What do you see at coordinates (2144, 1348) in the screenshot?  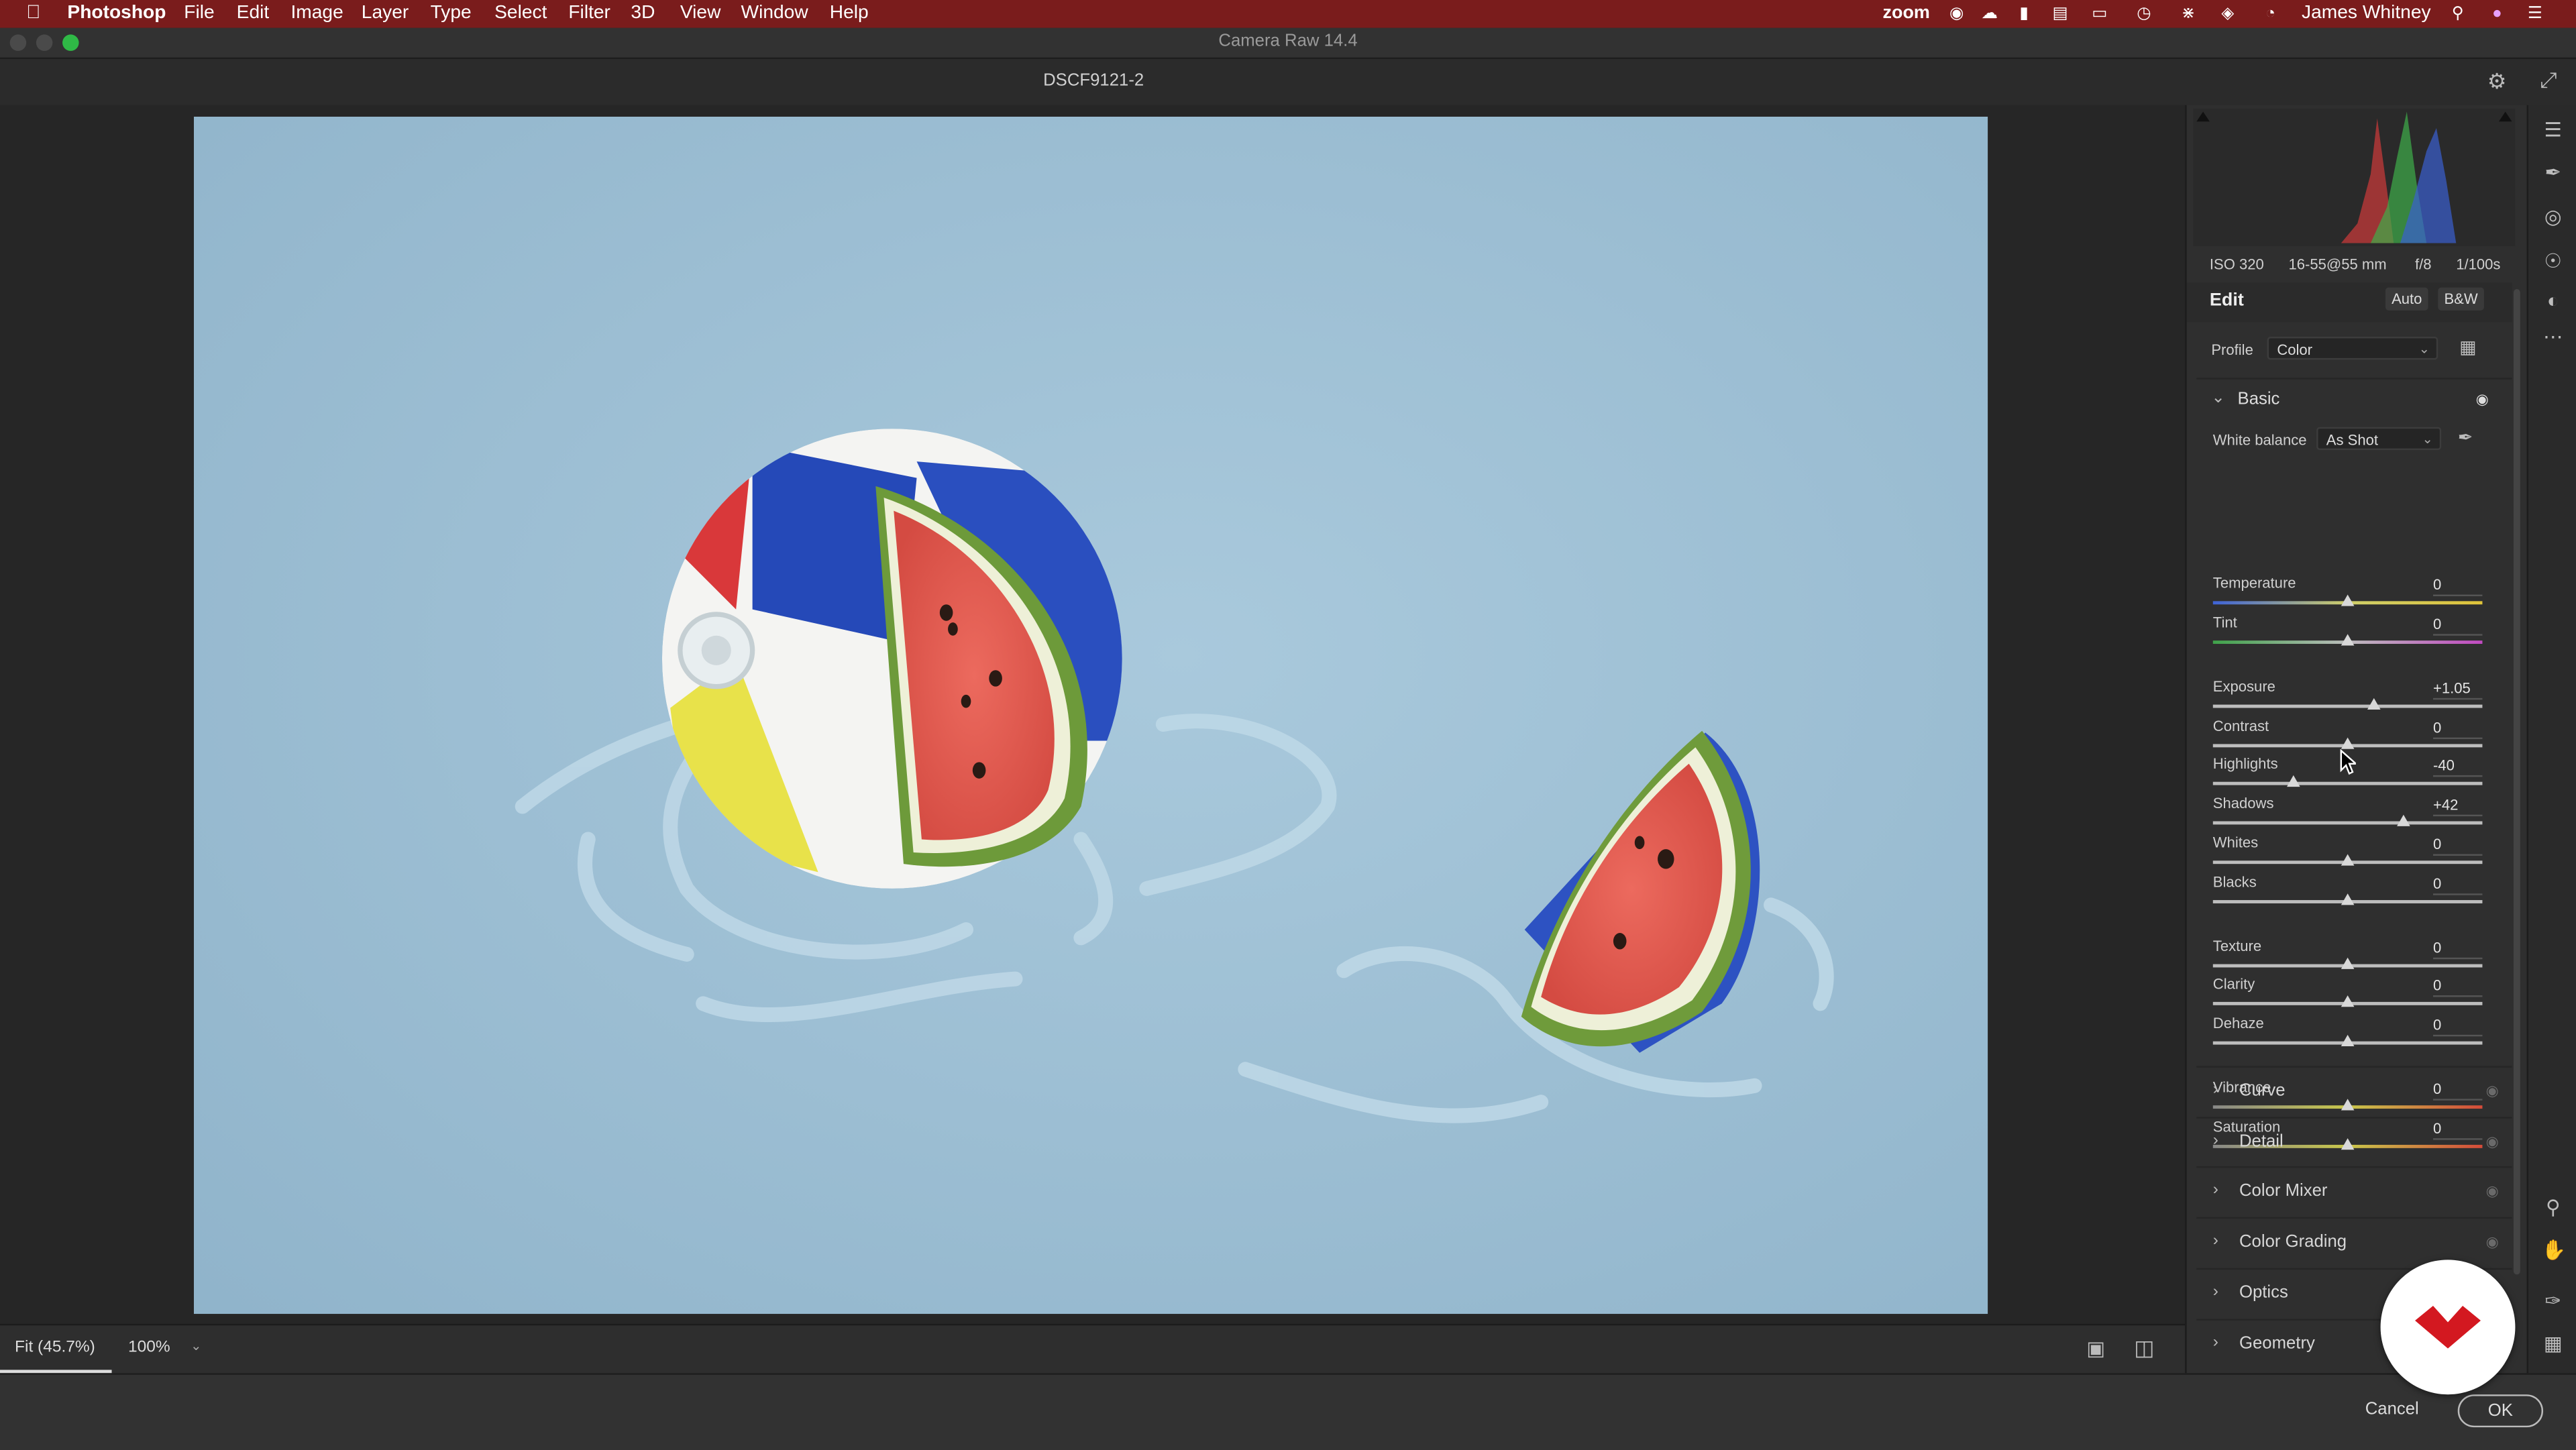 I see `before-after-icon: ◫` at bounding box center [2144, 1348].